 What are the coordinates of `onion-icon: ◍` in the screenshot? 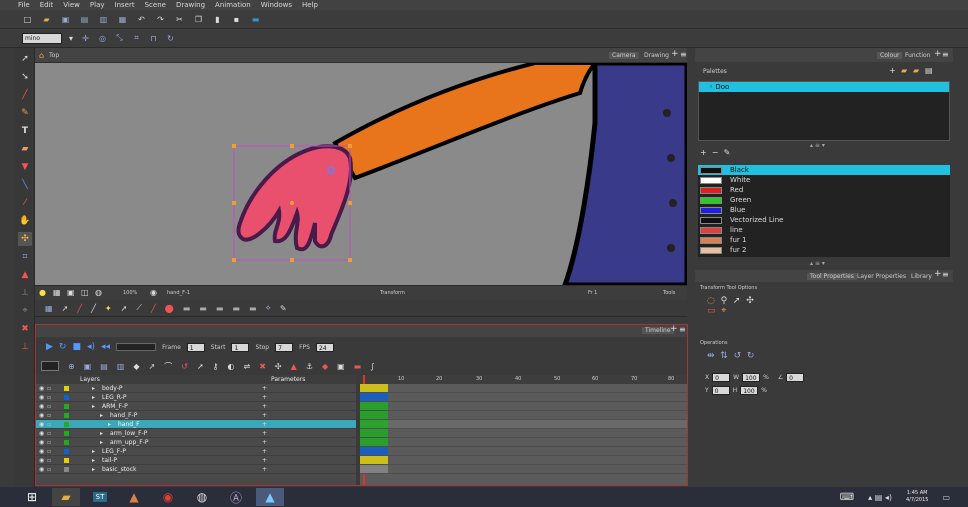 It's located at (98, 292).